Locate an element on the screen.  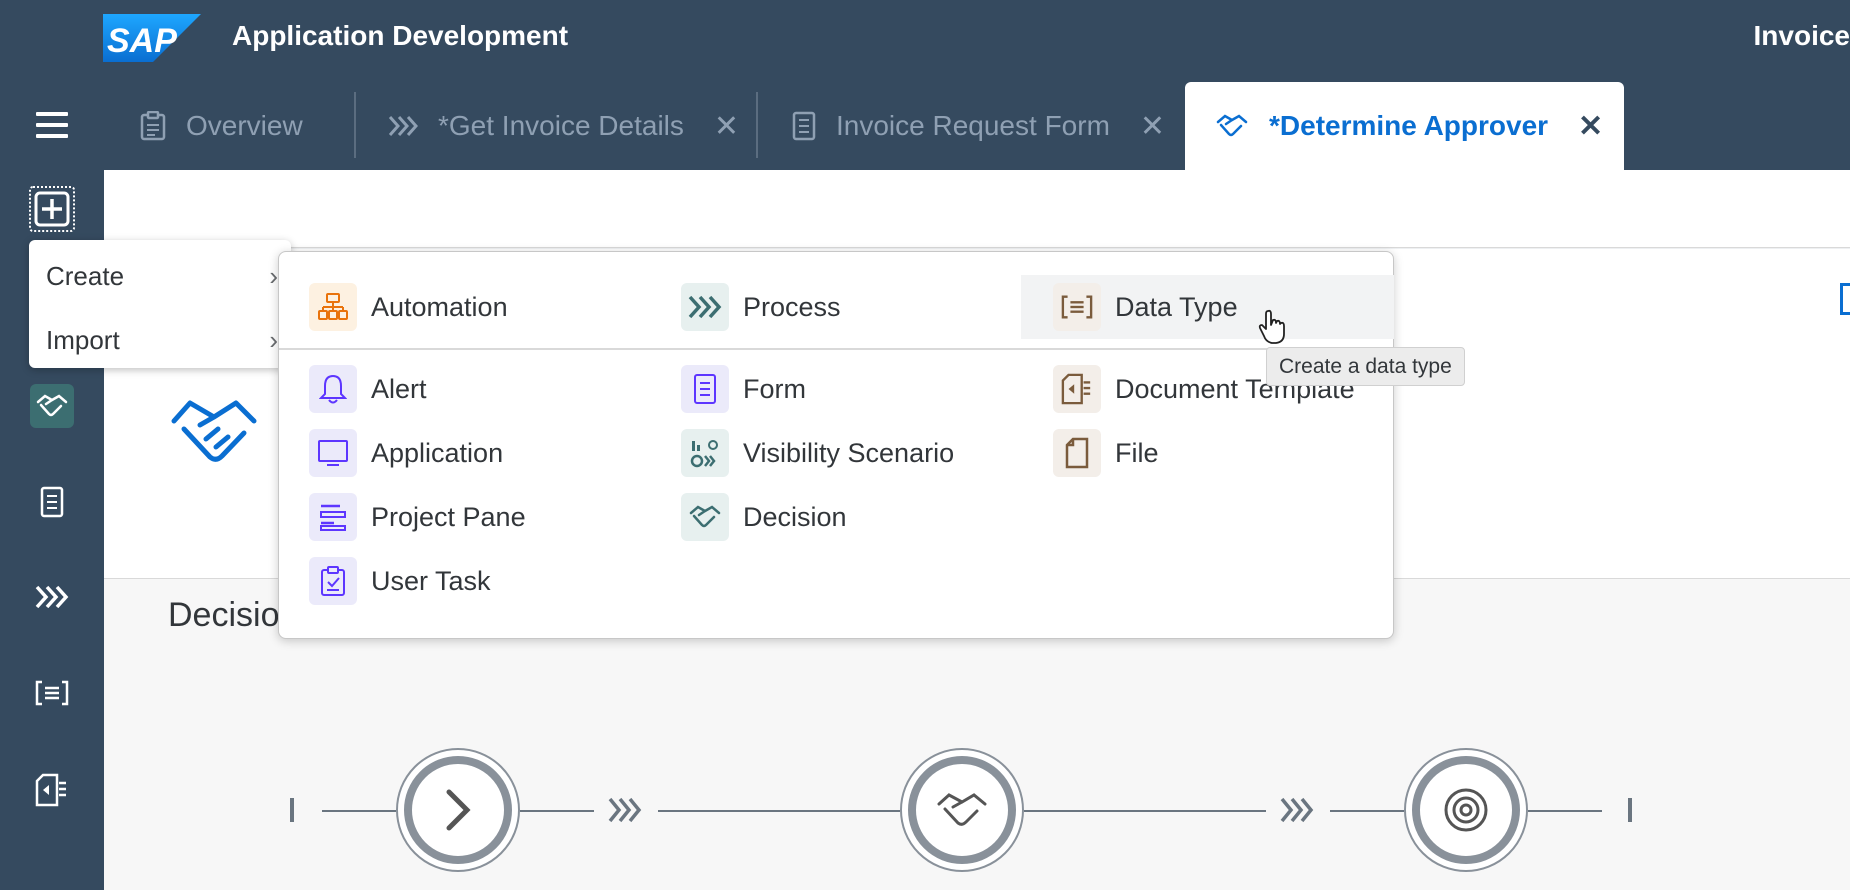
sidebar-item-form is located at coordinates (52, 502).